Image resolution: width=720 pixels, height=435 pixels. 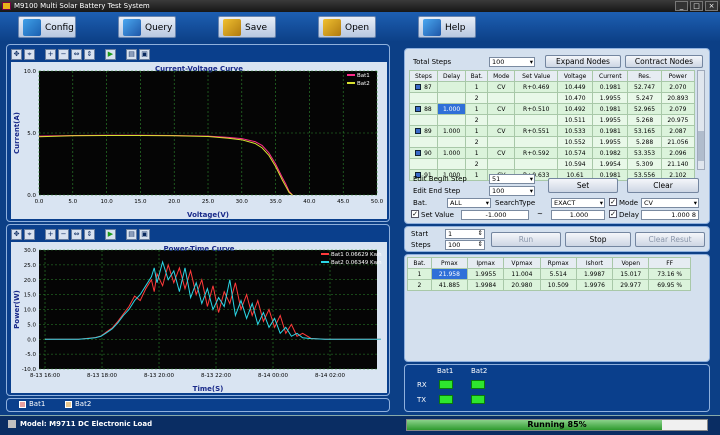 I want to click on led-panel: Bat1 Bat2 RX TX, so click(x=557, y=388).